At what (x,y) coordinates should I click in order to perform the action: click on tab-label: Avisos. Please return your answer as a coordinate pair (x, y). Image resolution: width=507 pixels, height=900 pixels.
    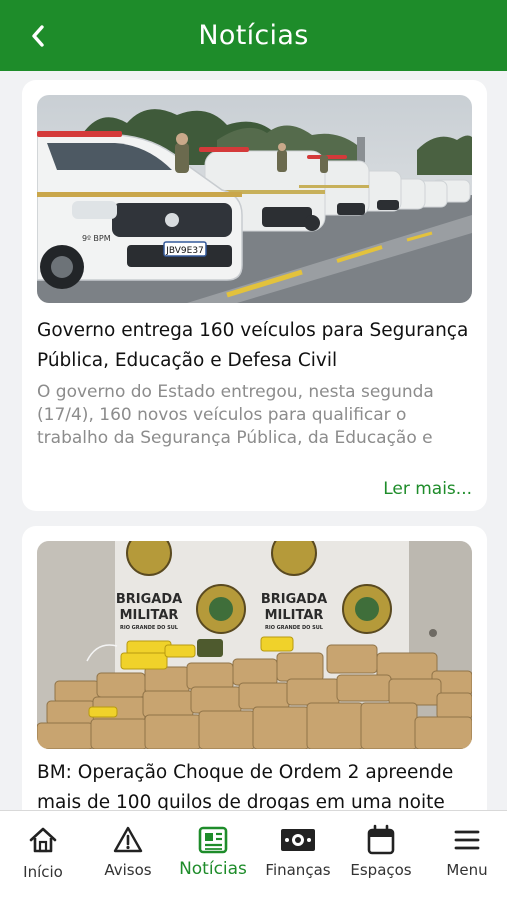
    Looking at the image, I should click on (128, 870).